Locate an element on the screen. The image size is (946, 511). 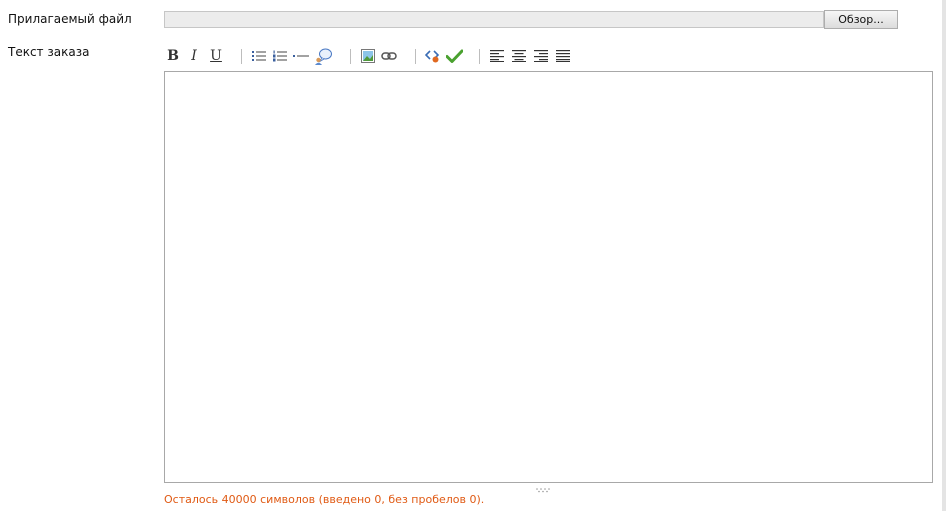
align-right-icon is located at coordinates (541, 56).